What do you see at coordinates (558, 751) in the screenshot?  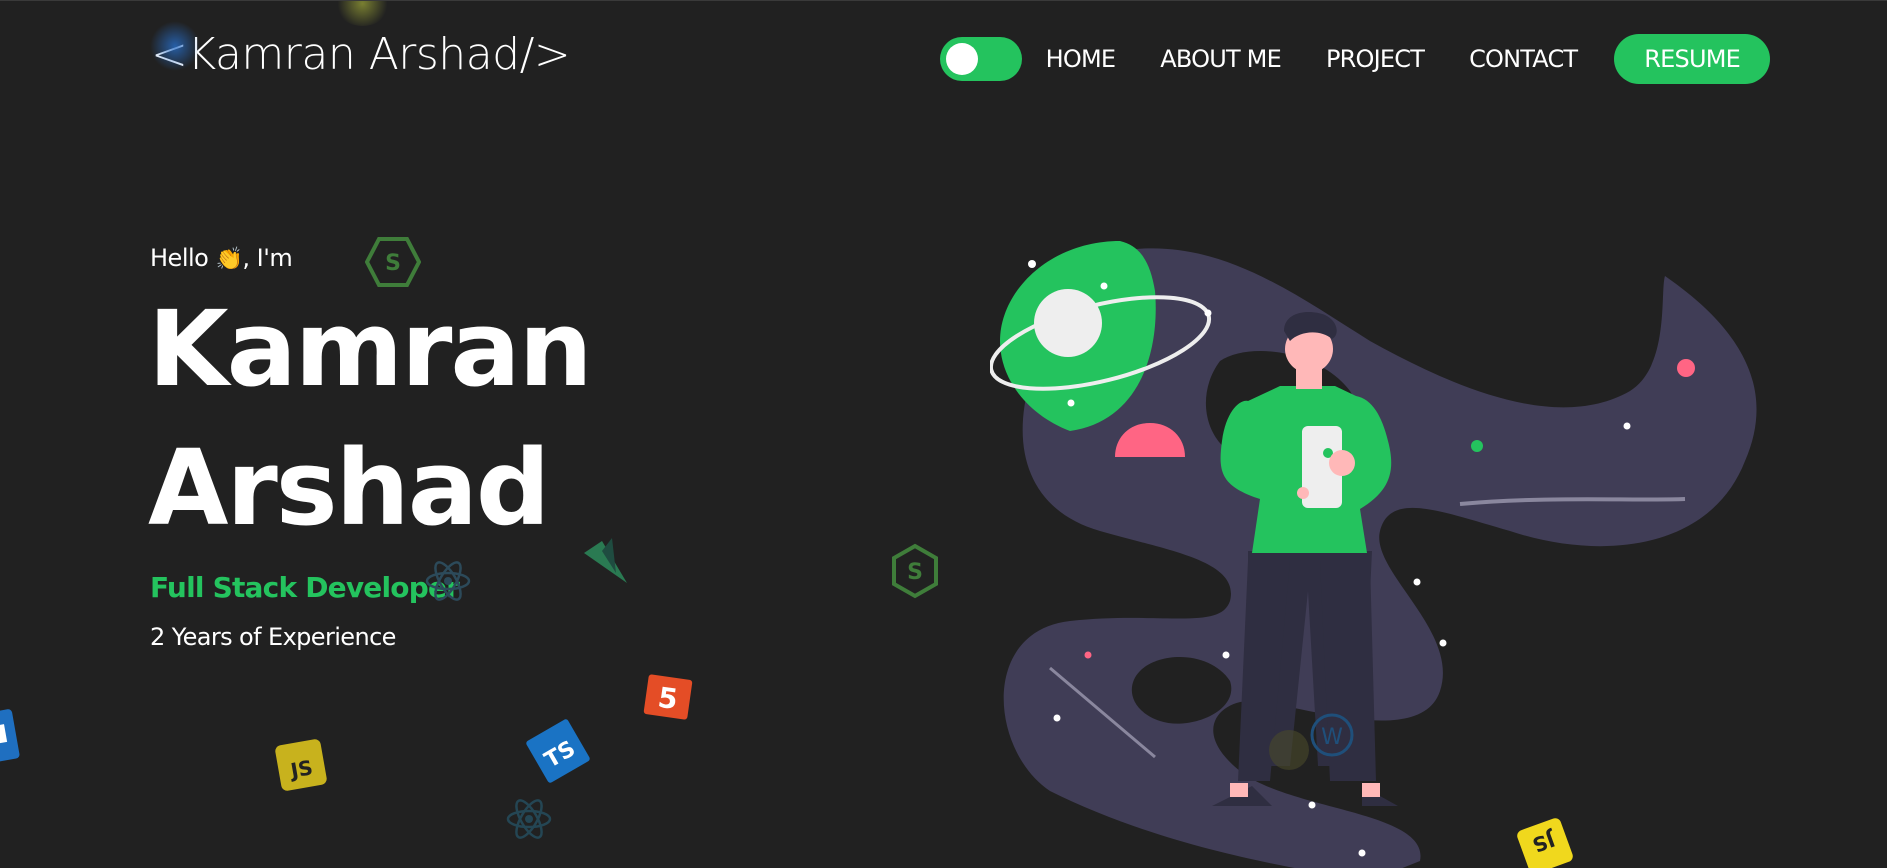 I see `typescript-icon: TS` at bounding box center [558, 751].